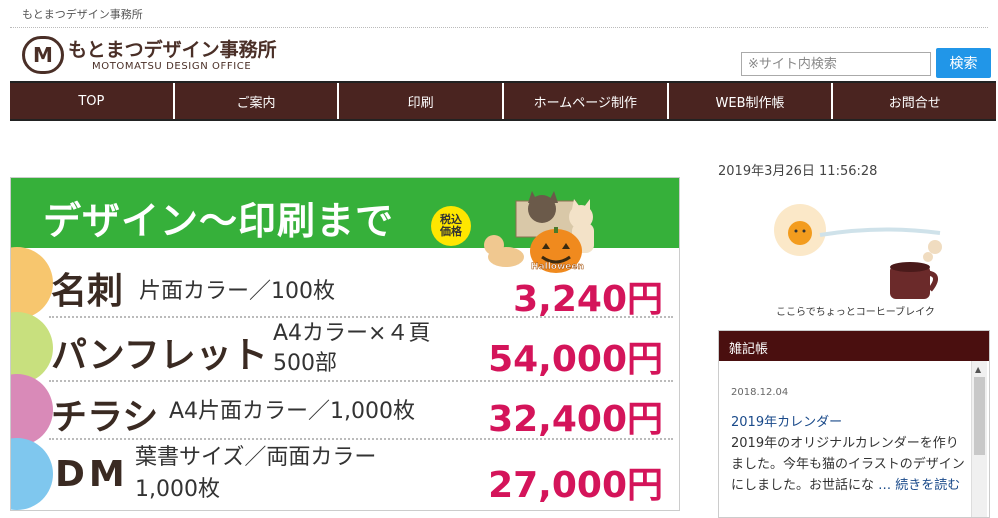 The height and width of the screenshot is (518, 998). Describe the element at coordinates (751, 101) in the screenshot. I see `nav-item-web-notes: WEB制作帳` at that location.